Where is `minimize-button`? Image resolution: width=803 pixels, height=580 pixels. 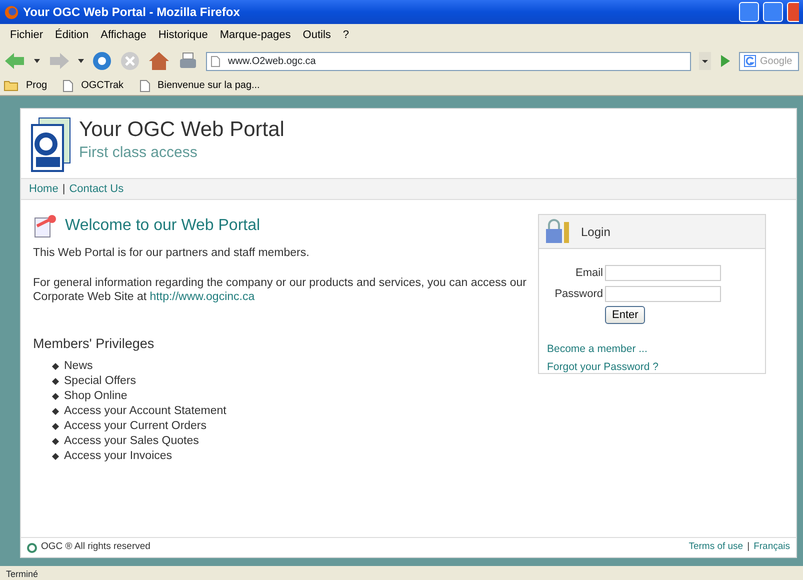
minimize-button is located at coordinates (749, 12).